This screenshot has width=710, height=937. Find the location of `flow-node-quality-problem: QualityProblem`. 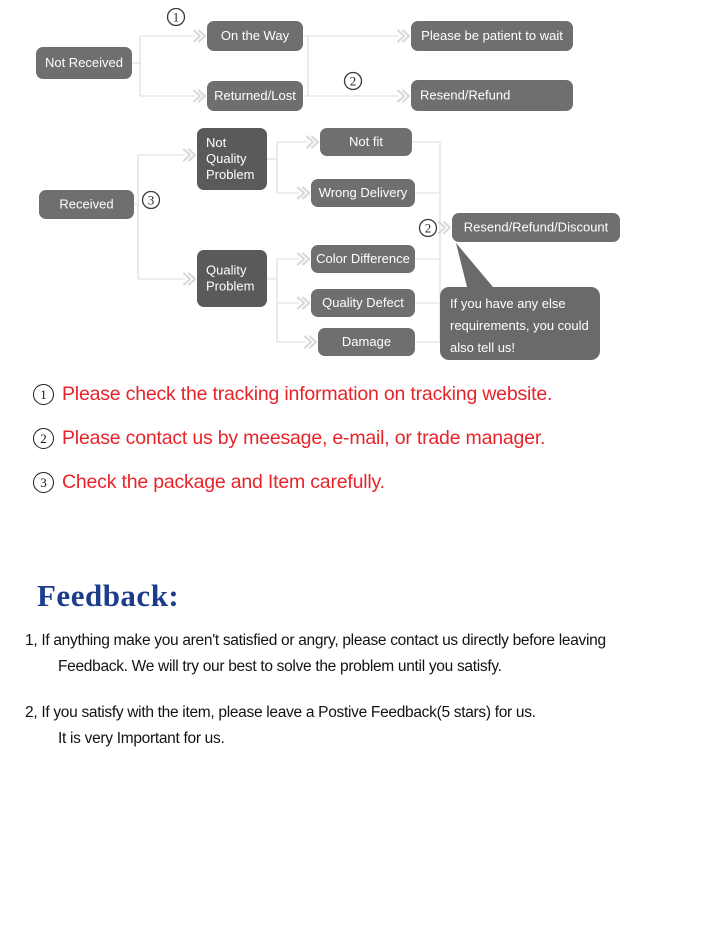

flow-node-quality-problem: QualityProblem is located at coordinates (232, 278).